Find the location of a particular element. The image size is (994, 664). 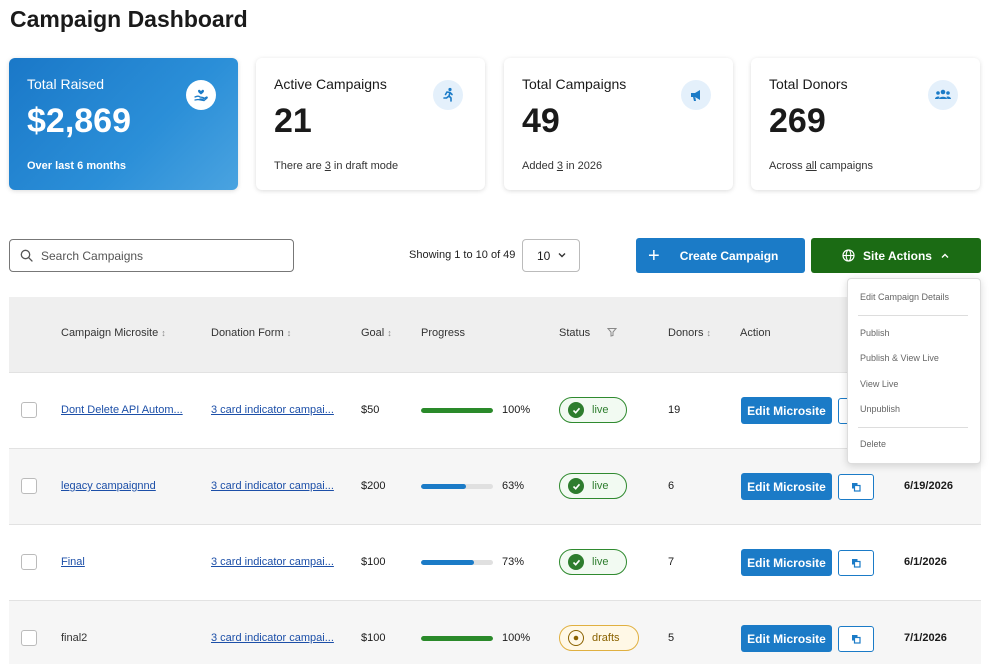

stat-card-total-campaigns: Total Campaigns 49 Added 3 in 2026 is located at coordinates (618, 124).